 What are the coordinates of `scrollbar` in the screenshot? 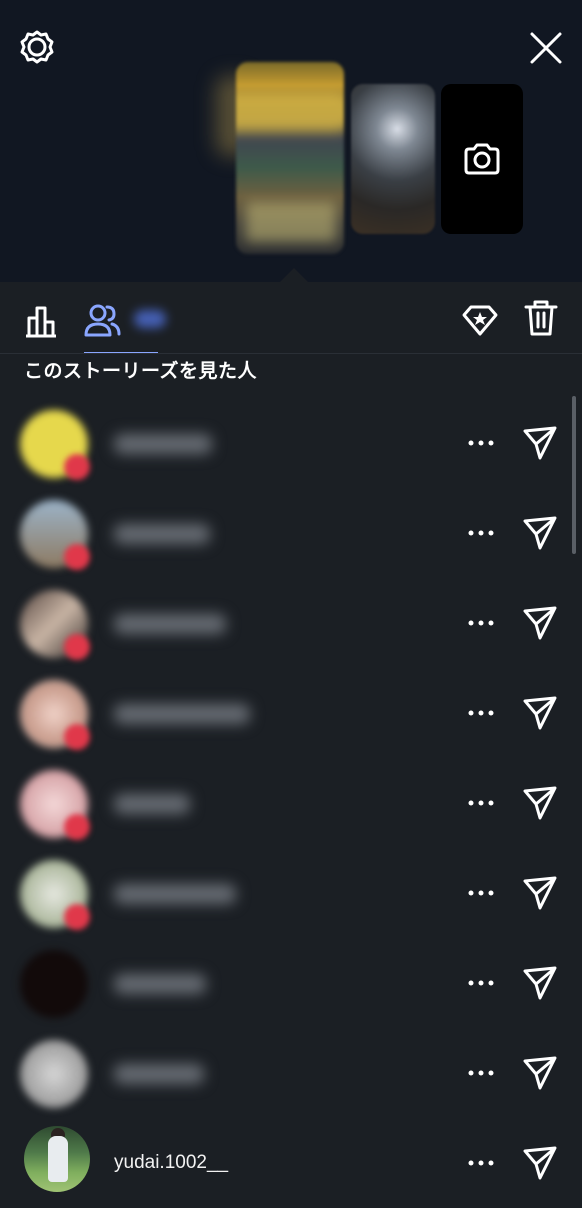 It's located at (574, 475).